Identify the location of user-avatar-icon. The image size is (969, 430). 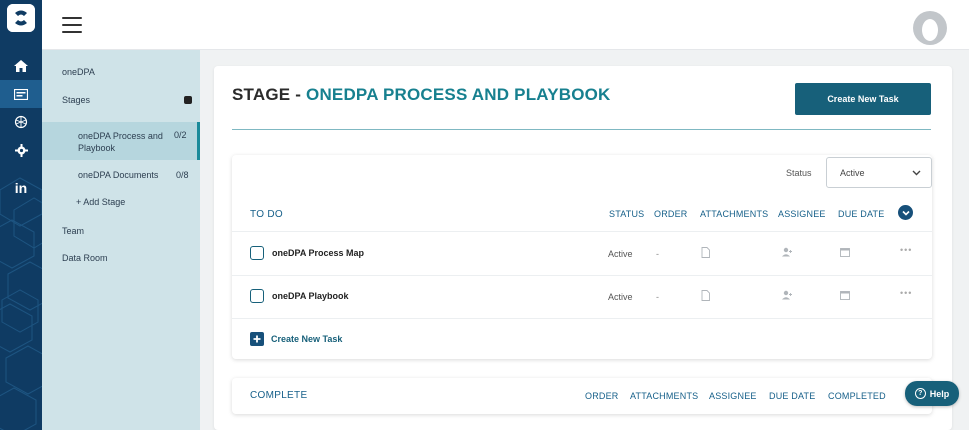
(930, 28).